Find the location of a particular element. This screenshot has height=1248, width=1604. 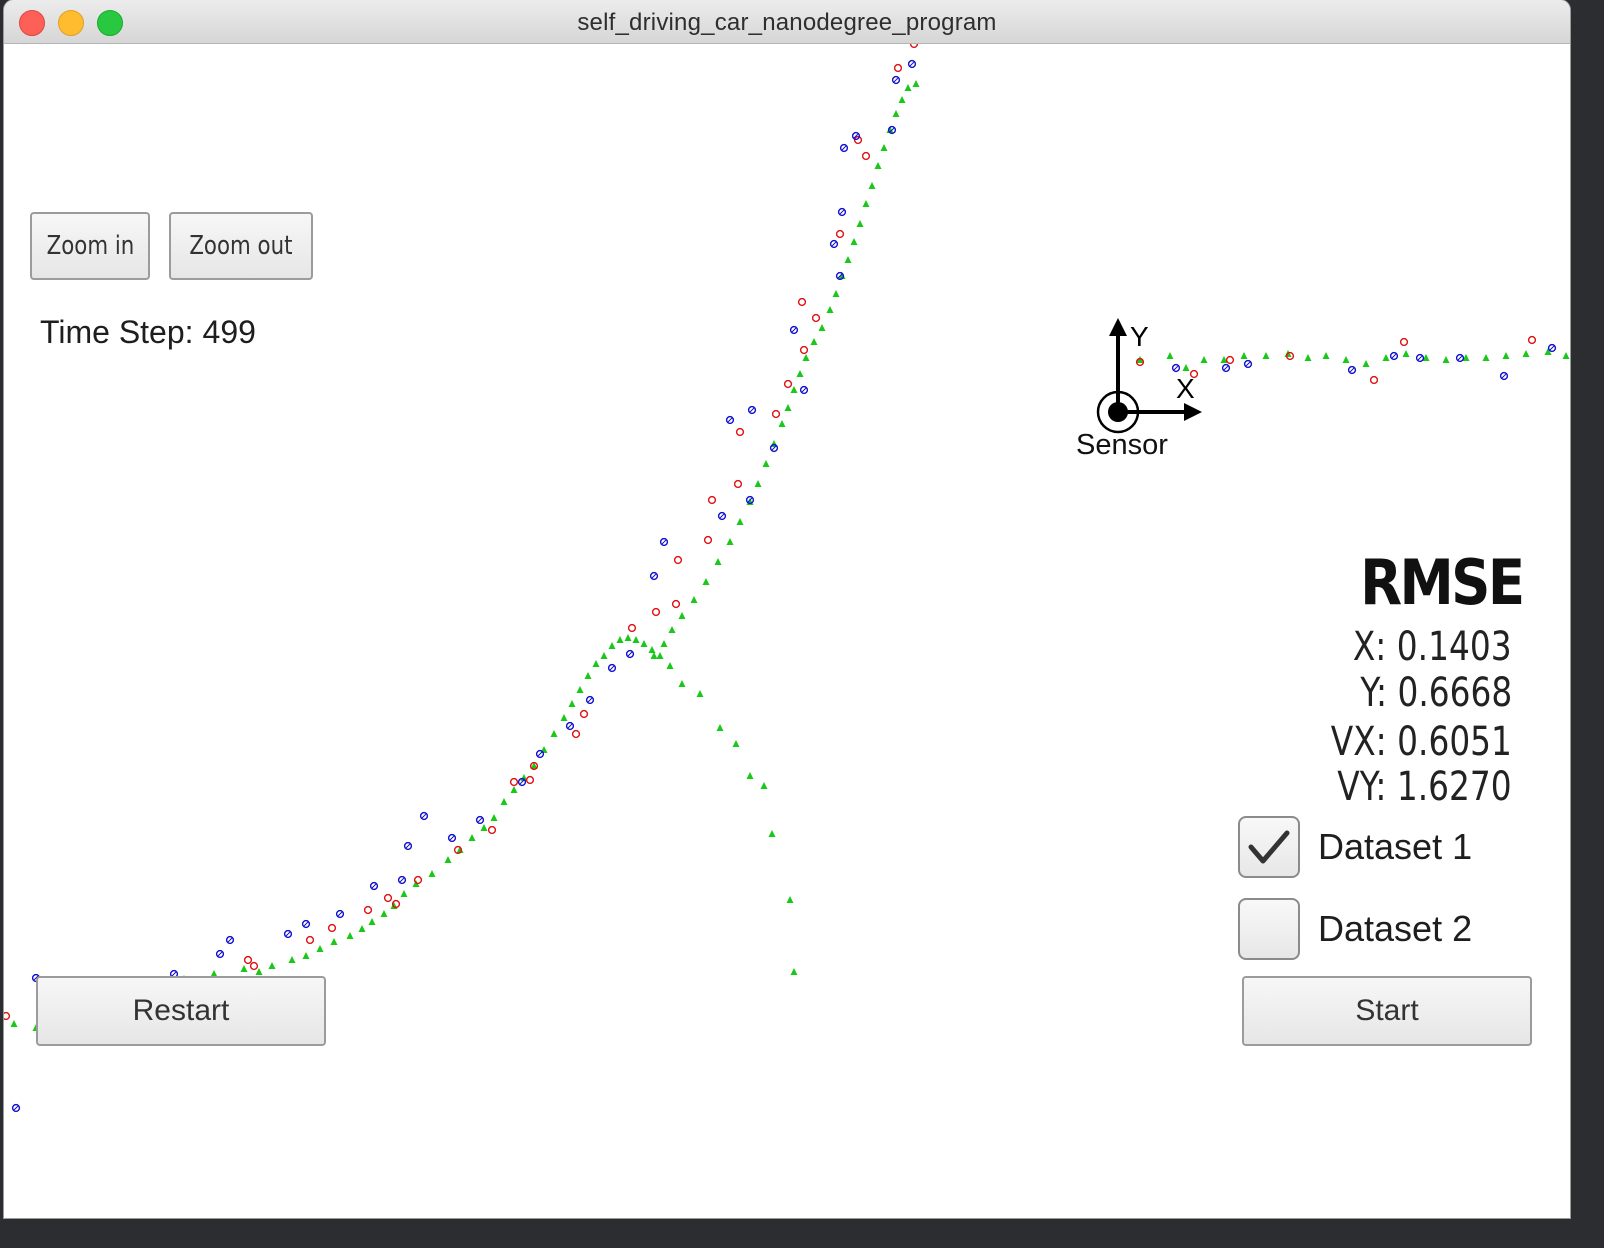

zoom-in-button: Zoom in is located at coordinates (90, 246).